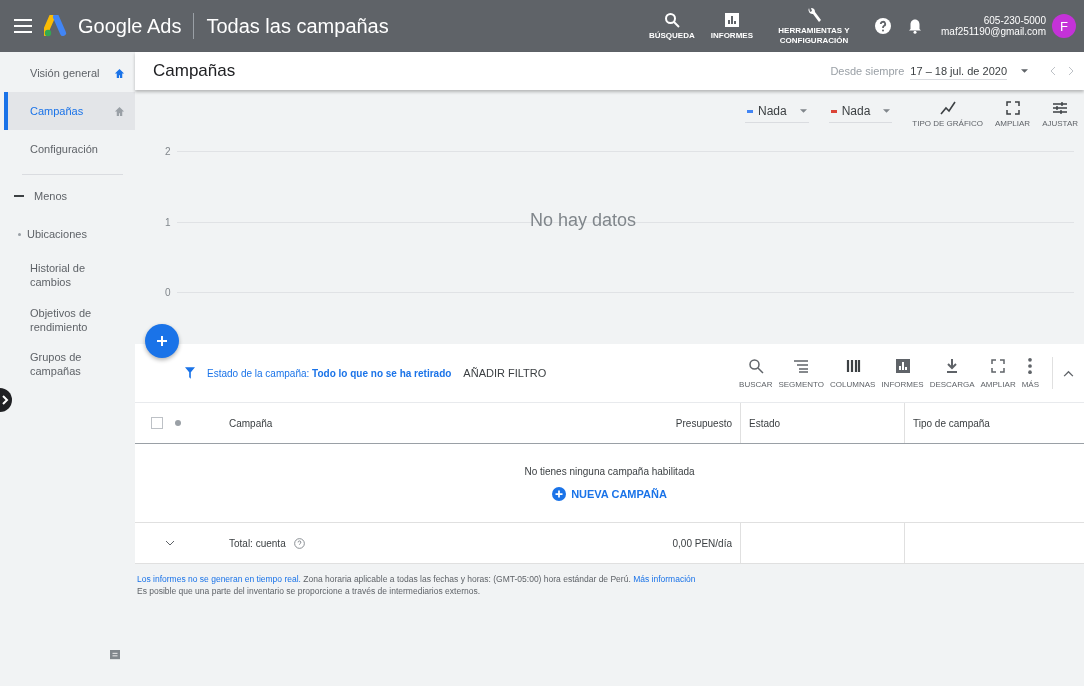  Describe the element at coordinates (19, 196) in the screenshot. I see `minus-icon` at that location.